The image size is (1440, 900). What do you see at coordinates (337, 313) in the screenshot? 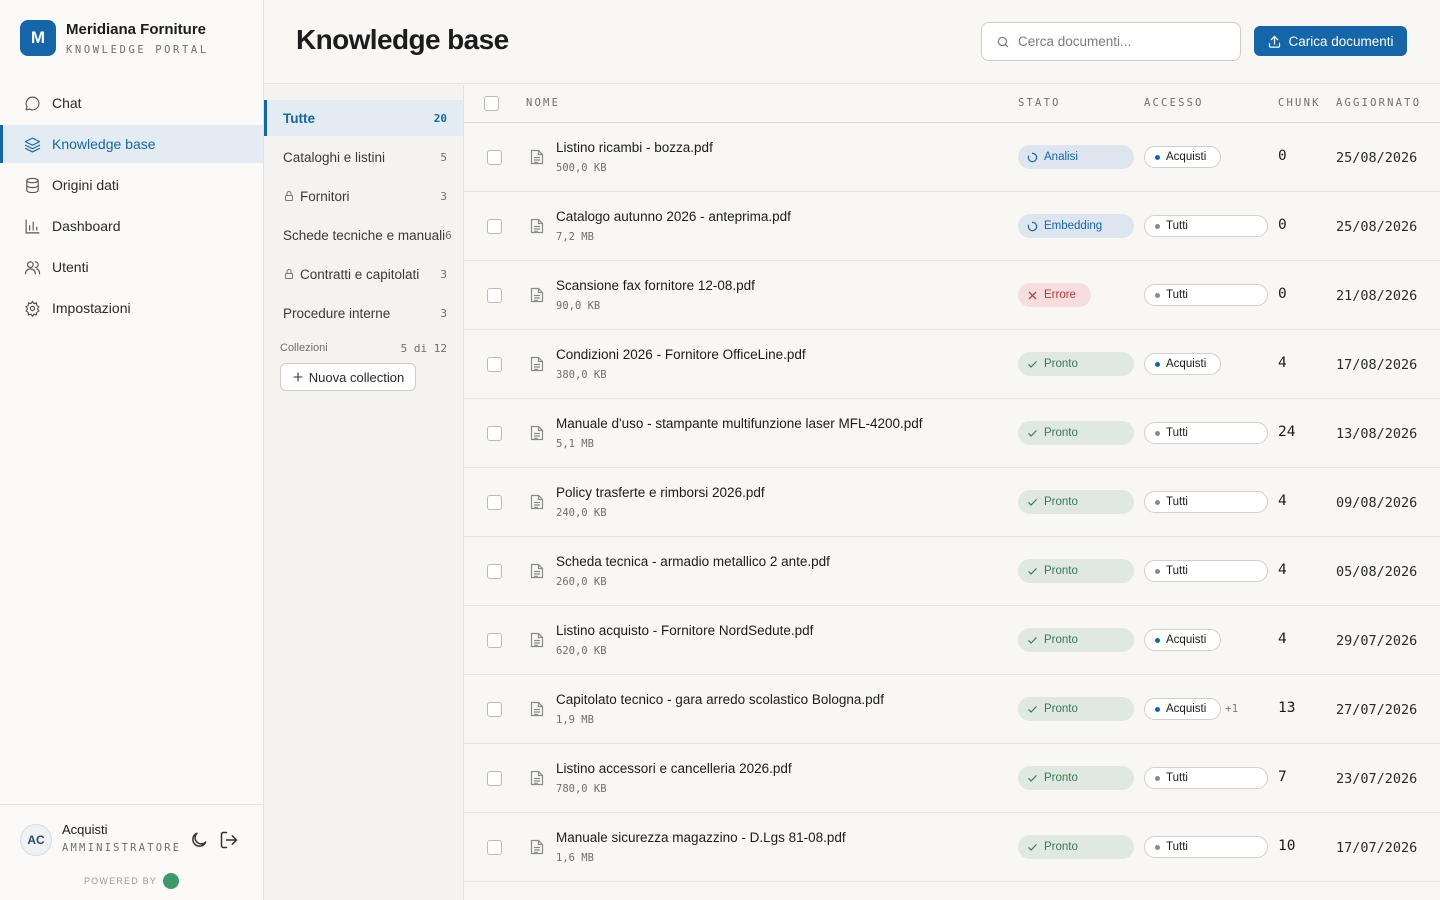
I see `collection-label: Procedure interne` at bounding box center [337, 313].